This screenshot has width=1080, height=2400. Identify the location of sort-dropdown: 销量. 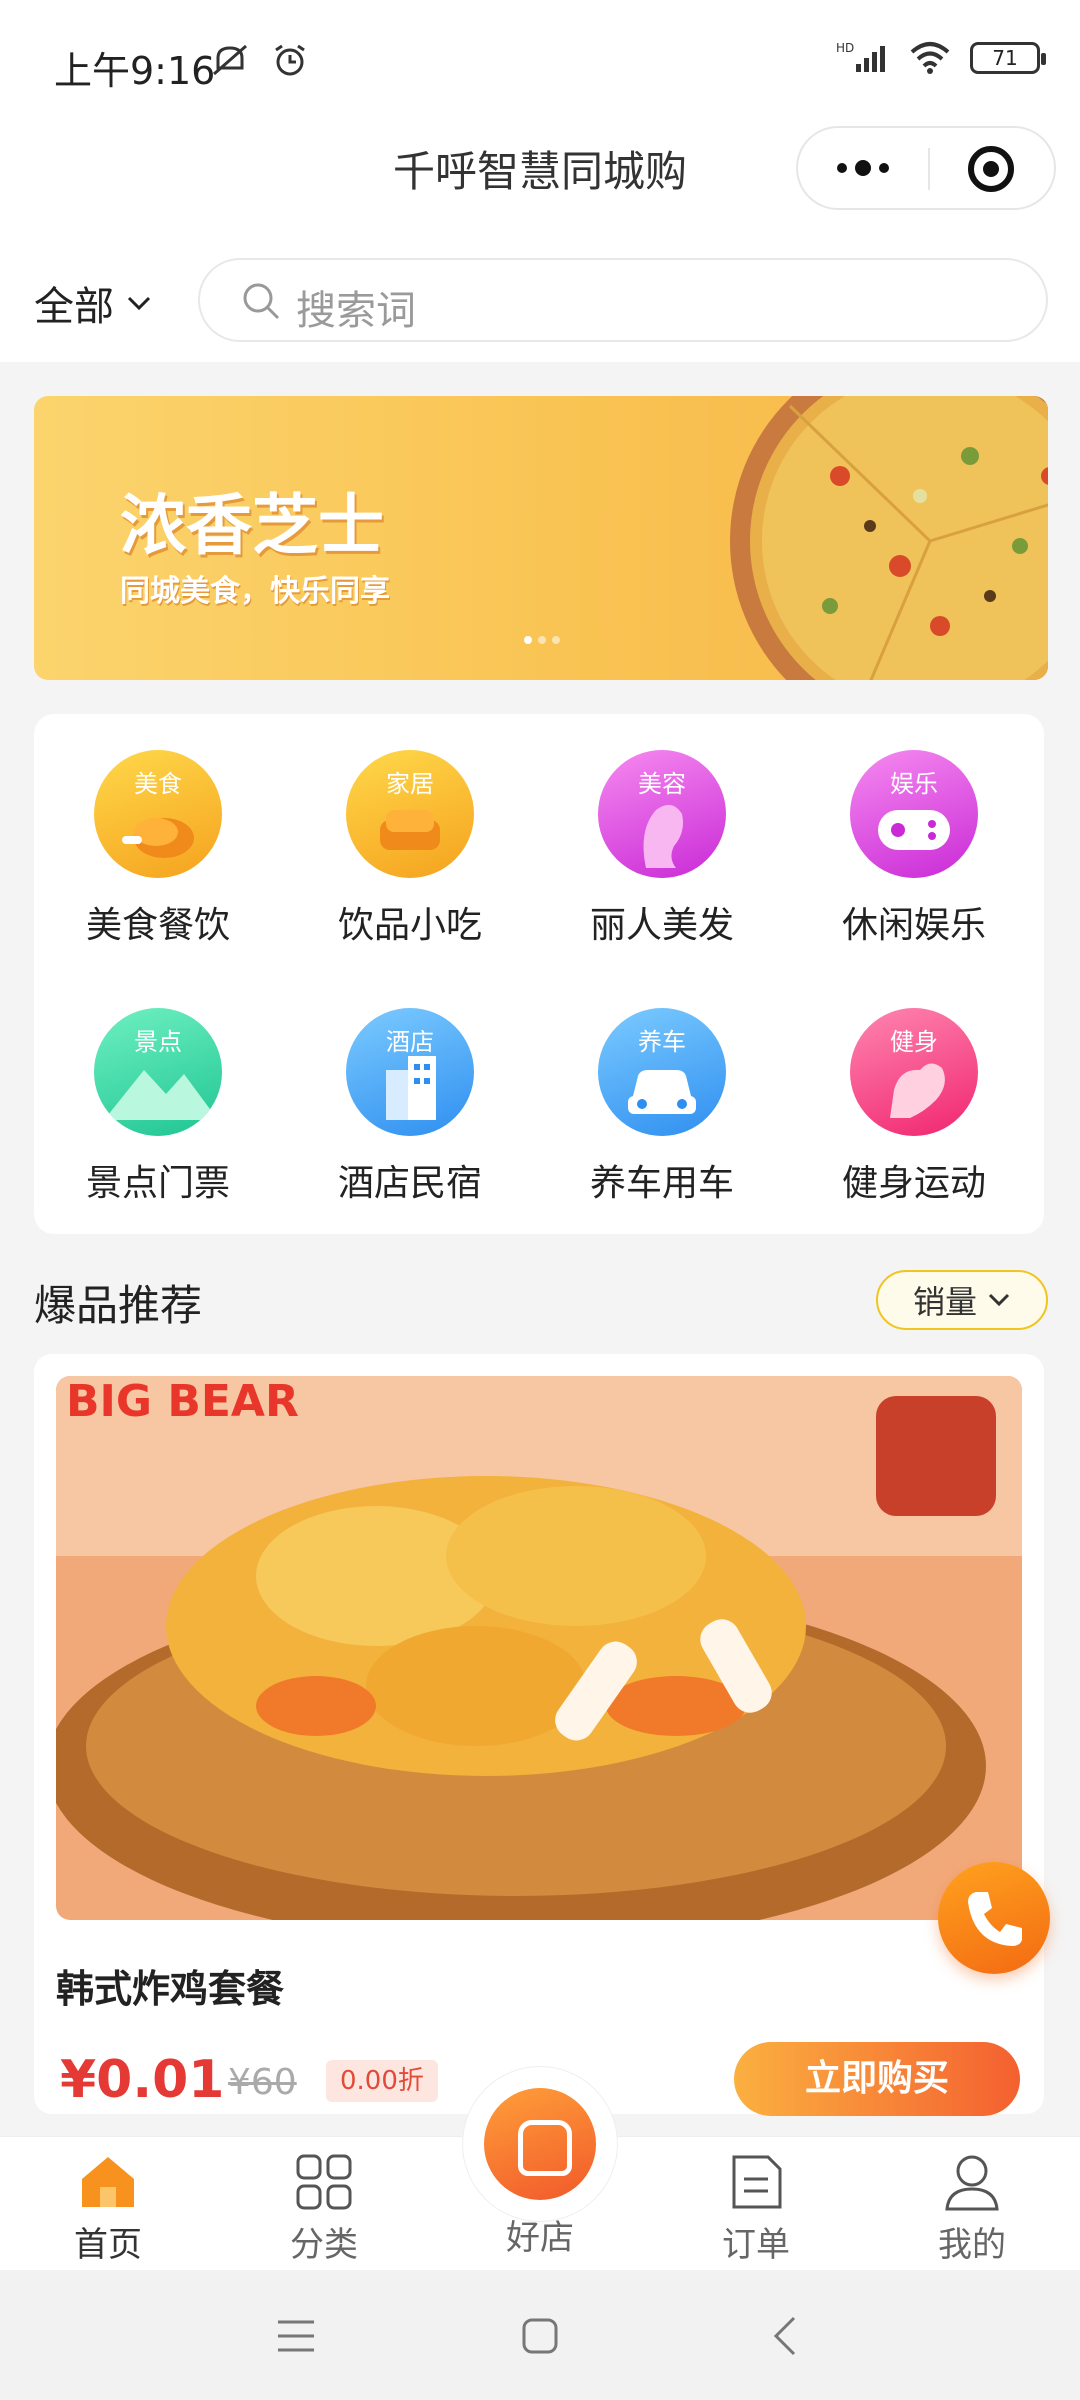
(962, 1300).